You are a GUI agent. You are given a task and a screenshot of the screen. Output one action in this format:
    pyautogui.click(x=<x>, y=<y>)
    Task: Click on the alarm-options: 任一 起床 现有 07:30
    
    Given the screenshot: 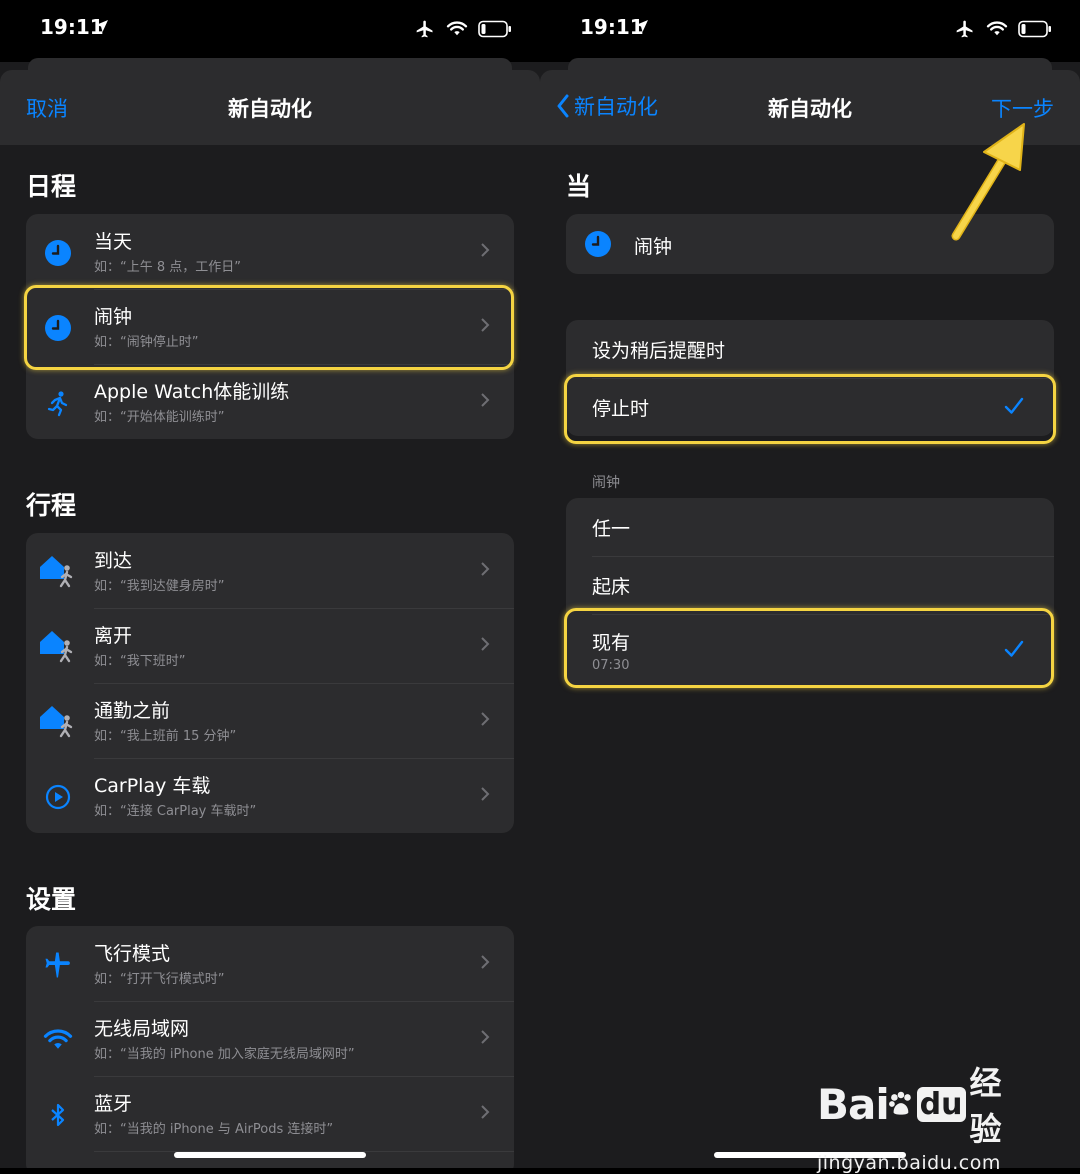 What is the action you would take?
    pyautogui.click(x=810, y=592)
    